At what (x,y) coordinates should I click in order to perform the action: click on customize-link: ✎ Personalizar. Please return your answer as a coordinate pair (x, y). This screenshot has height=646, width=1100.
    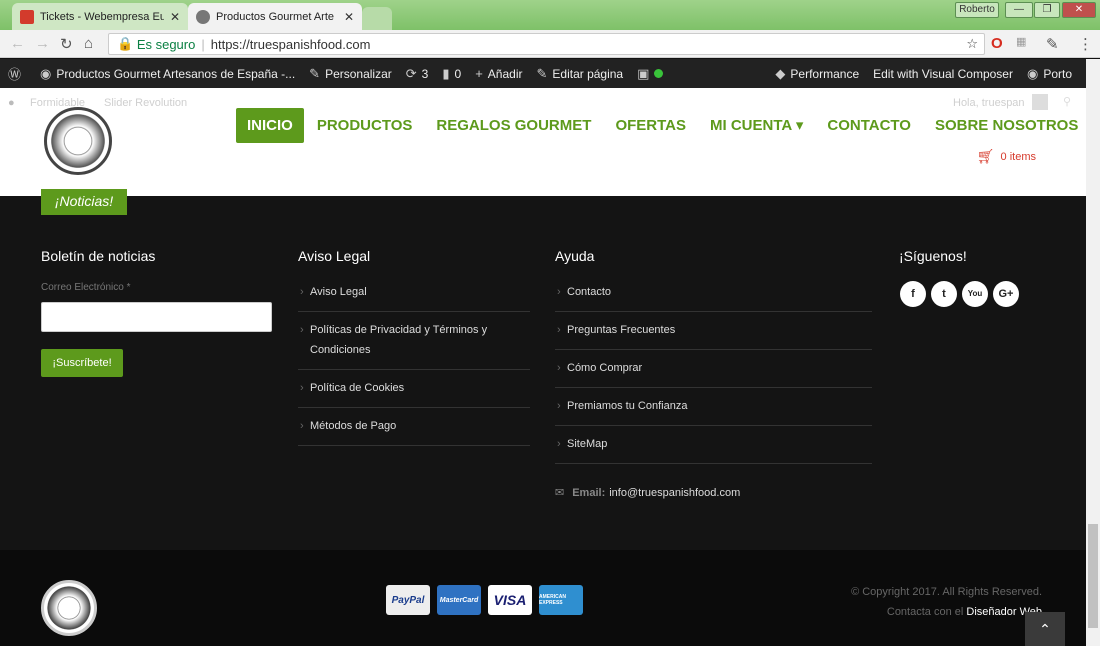
    Looking at the image, I should click on (350, 74).